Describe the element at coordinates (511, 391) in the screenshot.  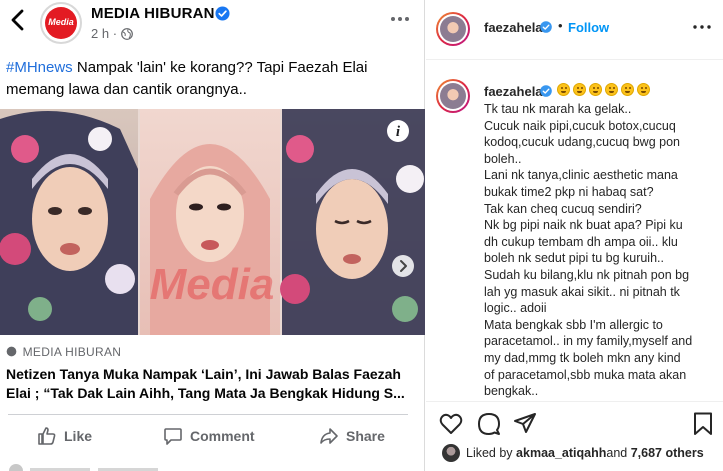
I see `caption-line: bengkak..` at that location.